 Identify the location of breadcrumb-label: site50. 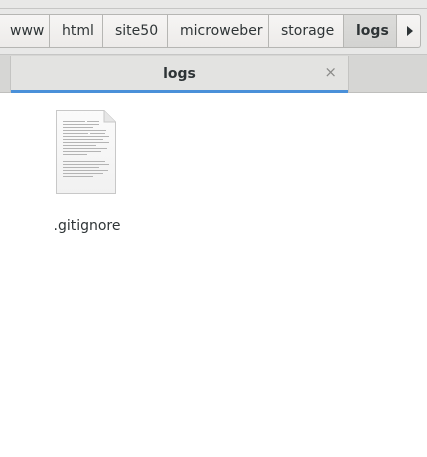
(137, 31).